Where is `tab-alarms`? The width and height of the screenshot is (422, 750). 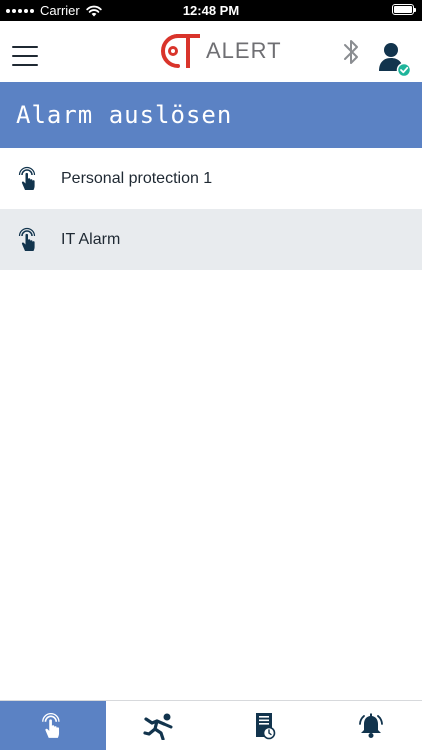
tab-alarms is located at coordinates (370, 725).